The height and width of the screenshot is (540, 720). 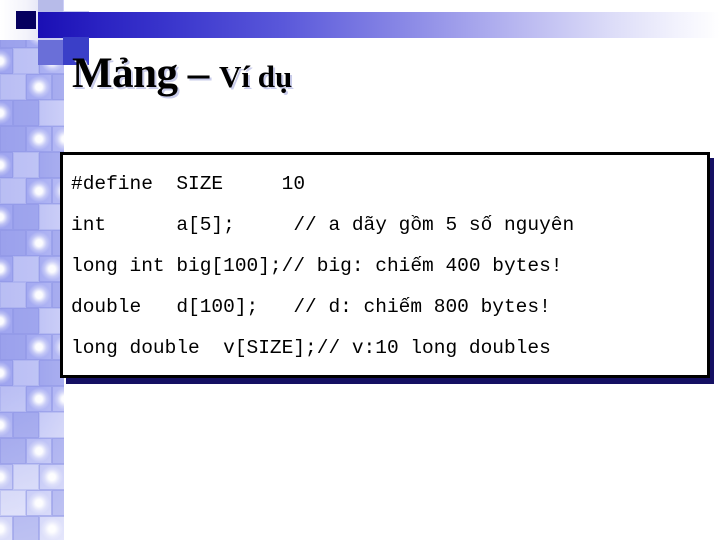 I want to click on page-title-sub: Ví dụ, so click(x=256, y=76).